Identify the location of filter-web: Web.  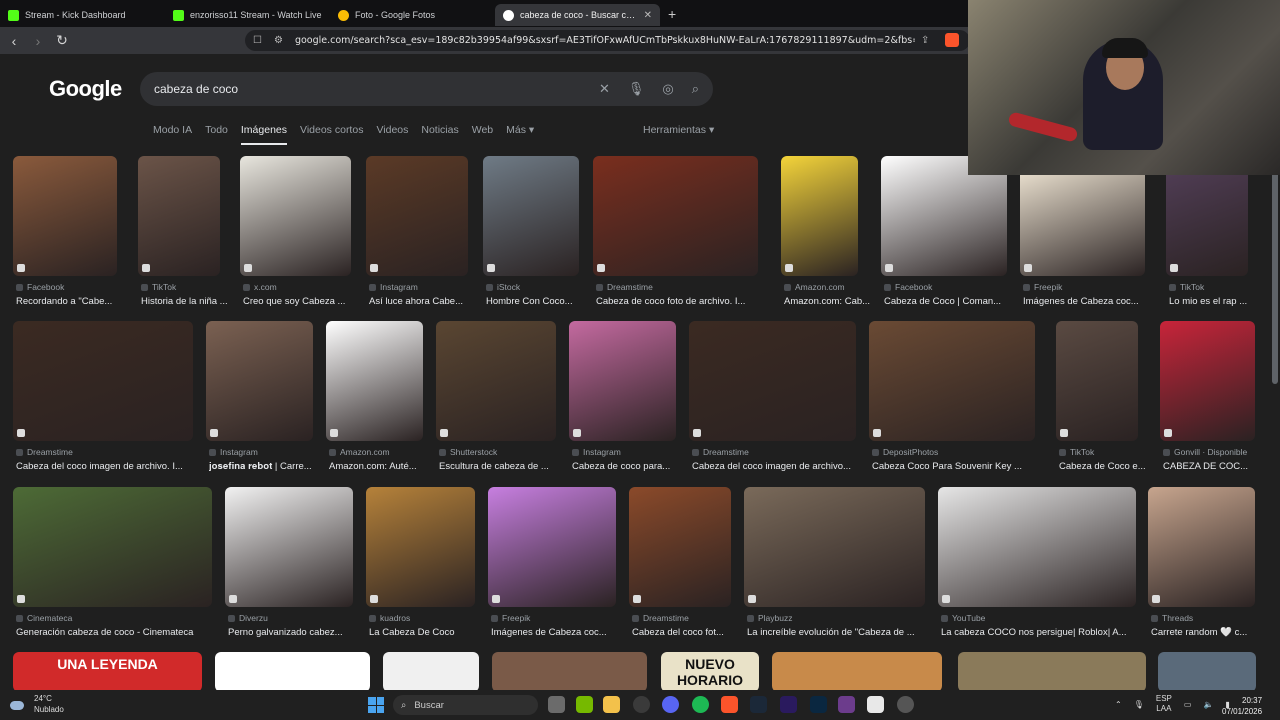
(482, 134).